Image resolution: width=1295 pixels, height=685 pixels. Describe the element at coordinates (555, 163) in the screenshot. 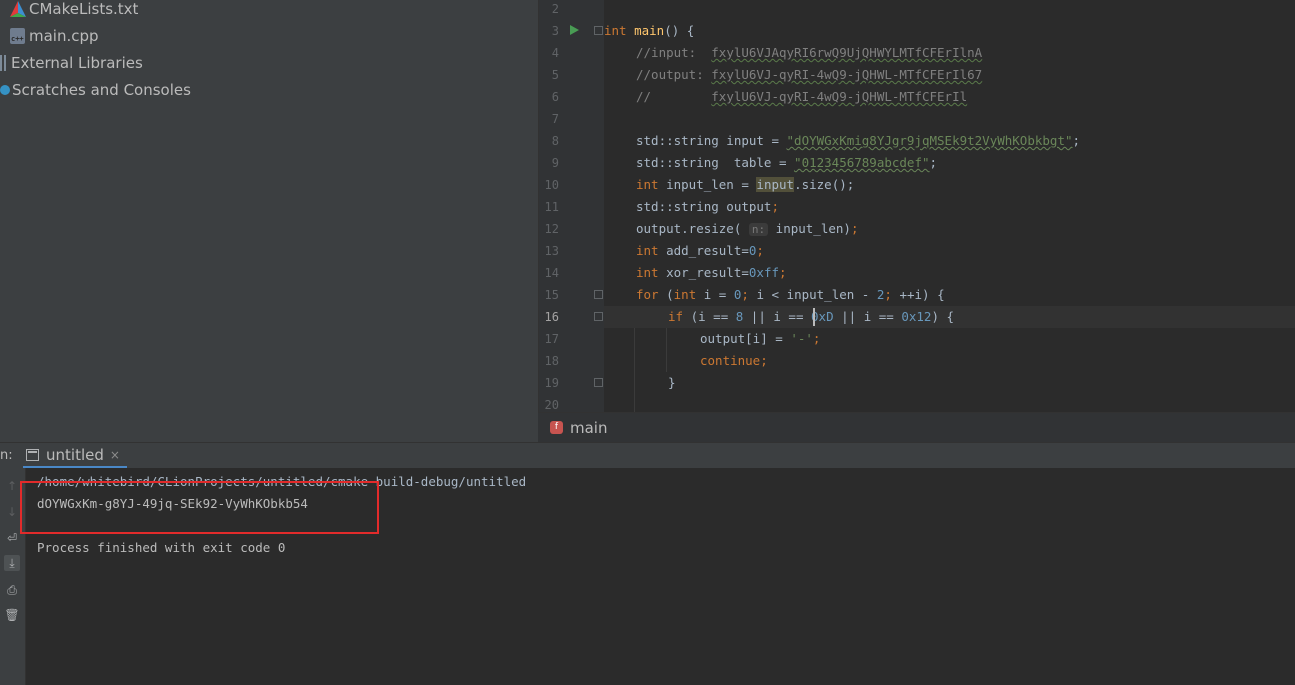

I see `line-number: 9` at that location.